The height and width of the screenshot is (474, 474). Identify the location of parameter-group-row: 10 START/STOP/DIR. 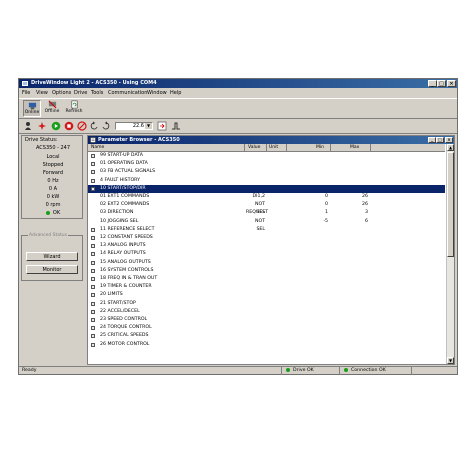
(266, 188).